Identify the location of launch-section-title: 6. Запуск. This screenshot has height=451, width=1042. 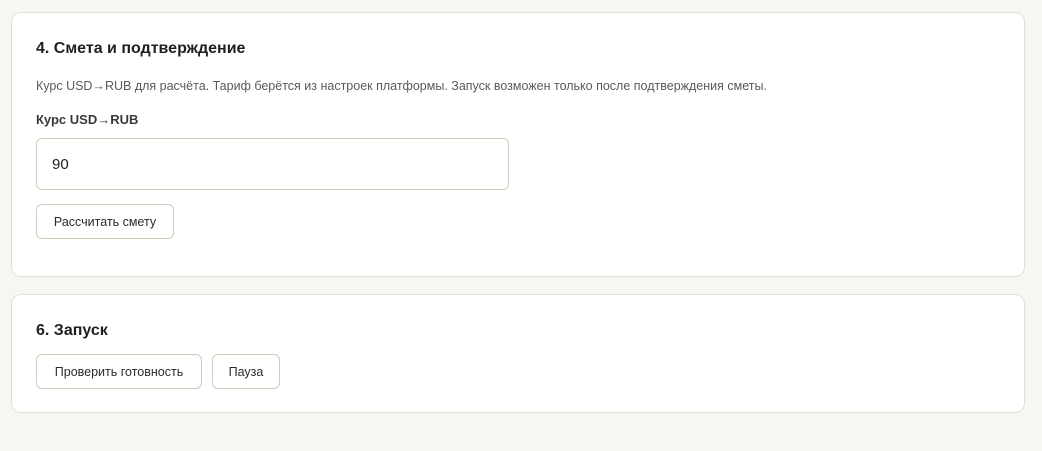
(72, 330).